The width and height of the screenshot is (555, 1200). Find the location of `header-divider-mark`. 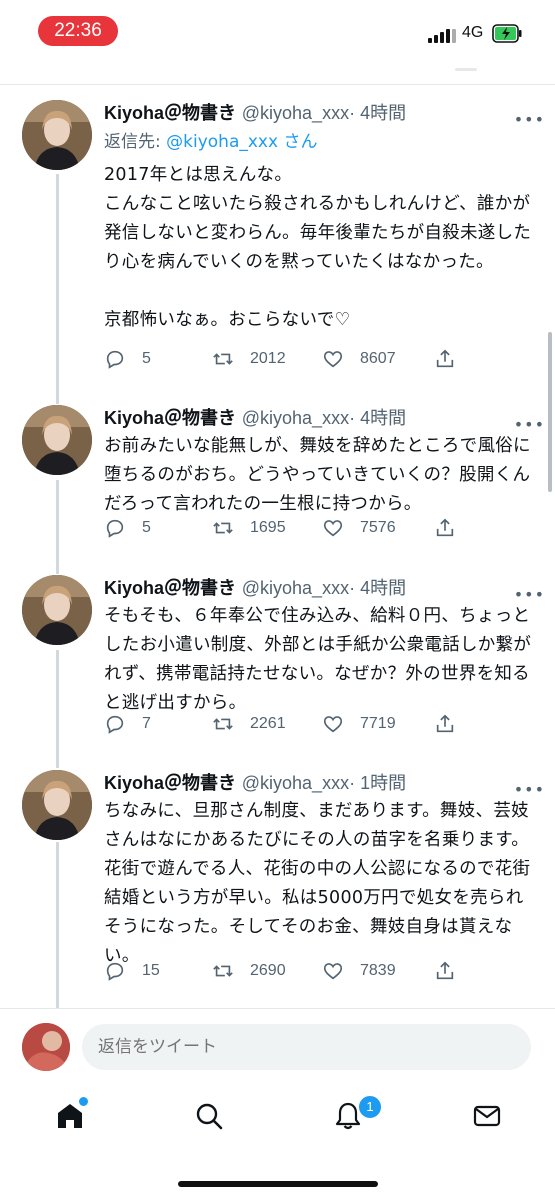

header-divider-mark is located at coordinates (466, 69).